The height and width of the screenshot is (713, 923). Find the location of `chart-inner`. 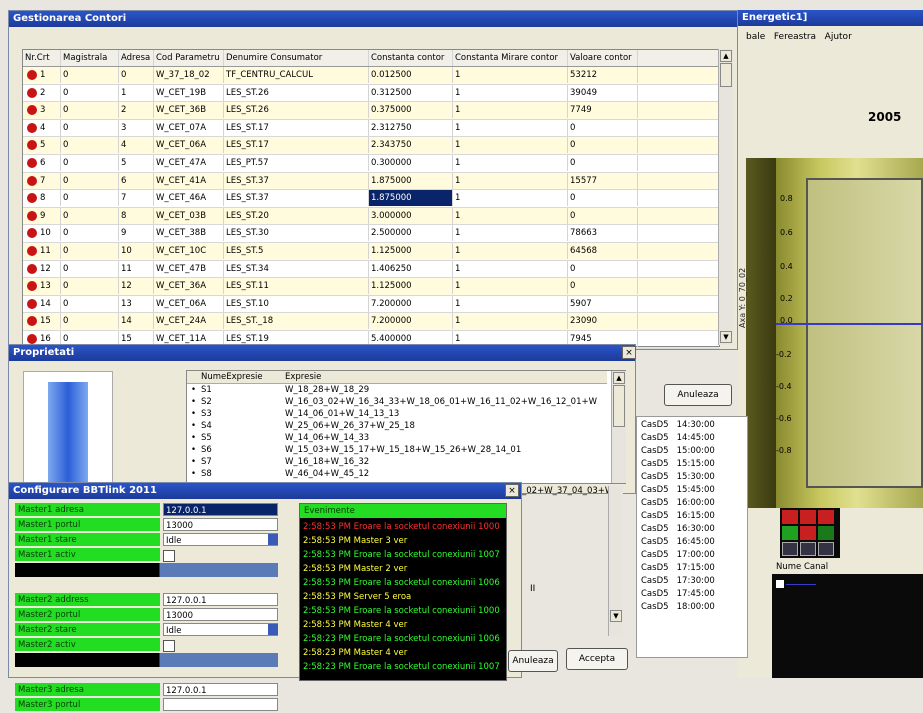

chart-inner is located at coordinates (864, 333).